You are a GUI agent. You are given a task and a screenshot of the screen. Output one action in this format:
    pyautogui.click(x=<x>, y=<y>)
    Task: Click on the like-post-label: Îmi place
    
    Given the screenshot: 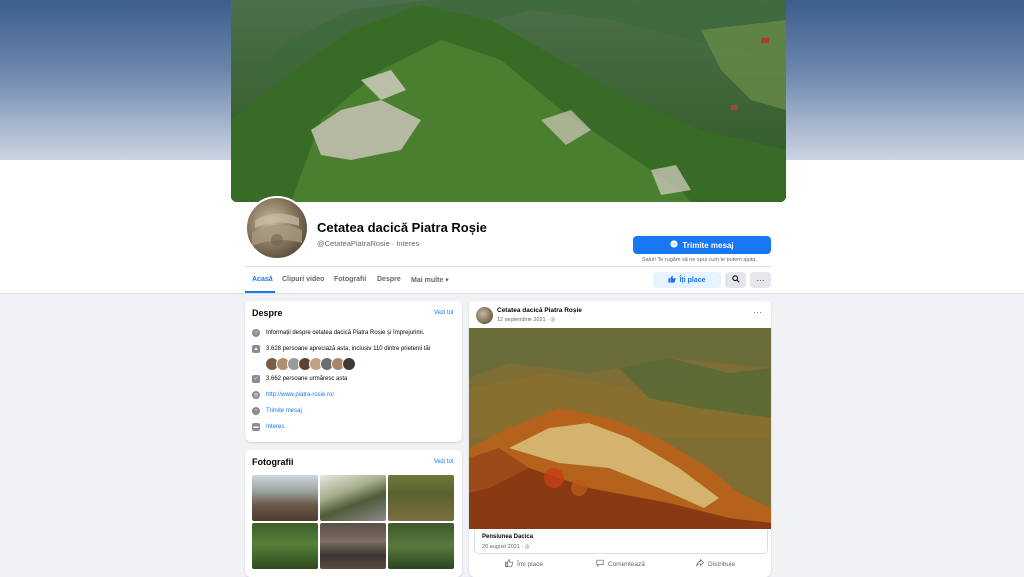 What is the action you would take?
    pyautogui.click(x=530, y=564)
    